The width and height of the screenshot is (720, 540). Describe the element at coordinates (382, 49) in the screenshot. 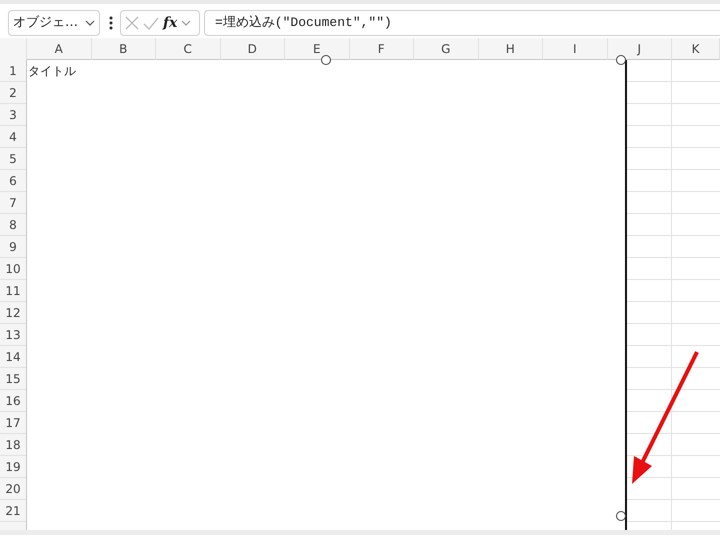

I see `column-header: F` at that location.